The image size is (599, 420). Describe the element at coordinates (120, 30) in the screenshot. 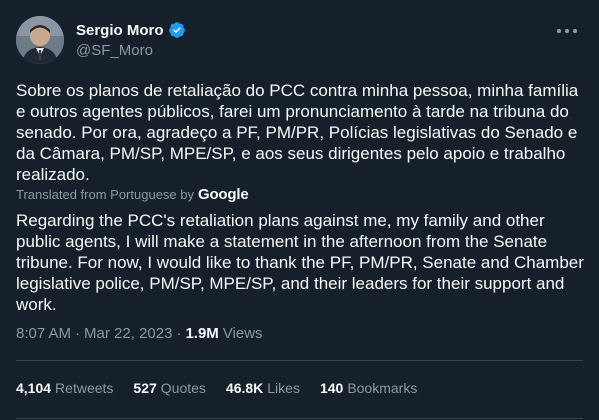

I see `author-name: Sergio Moro` at that location.